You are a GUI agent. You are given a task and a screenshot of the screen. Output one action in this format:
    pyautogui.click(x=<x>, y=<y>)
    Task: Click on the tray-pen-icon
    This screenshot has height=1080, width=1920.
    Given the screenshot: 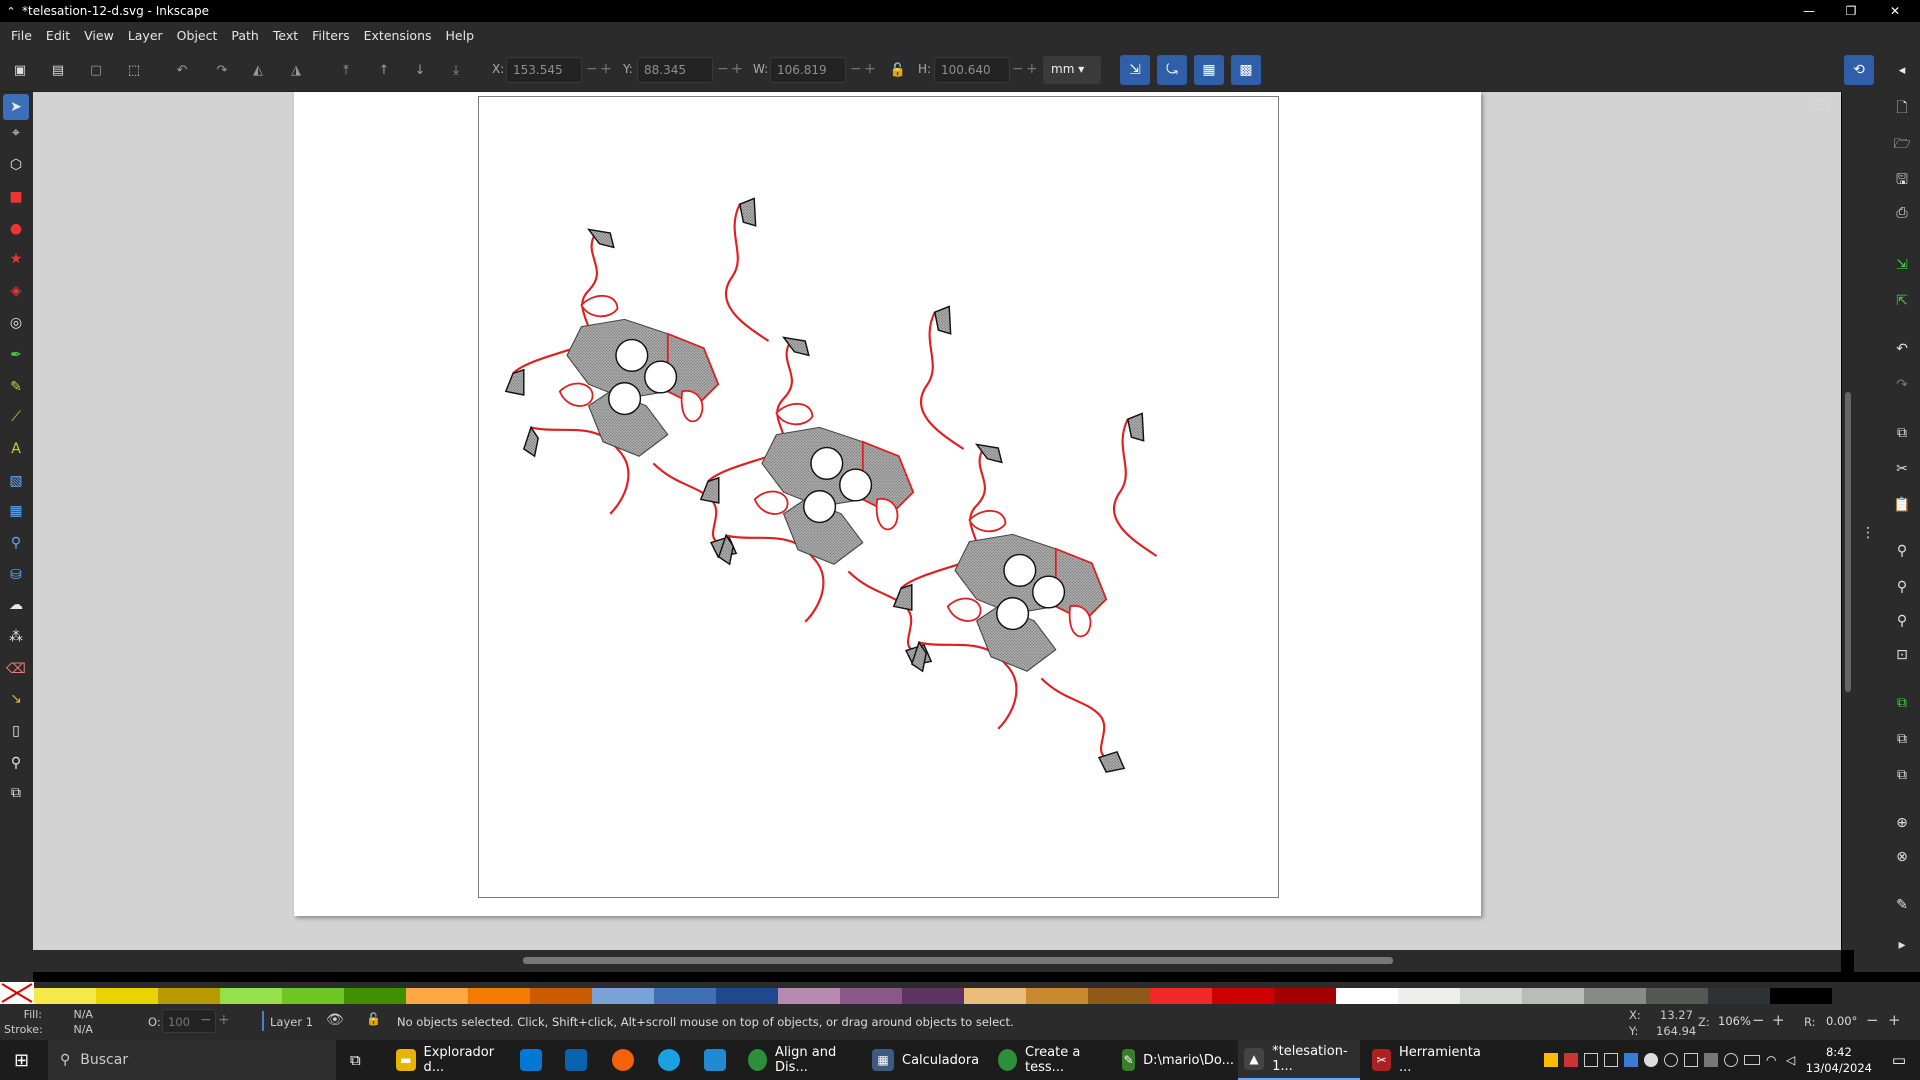 What is the action you would take?
    pyautogui.click(x=1711, y=1060)
    